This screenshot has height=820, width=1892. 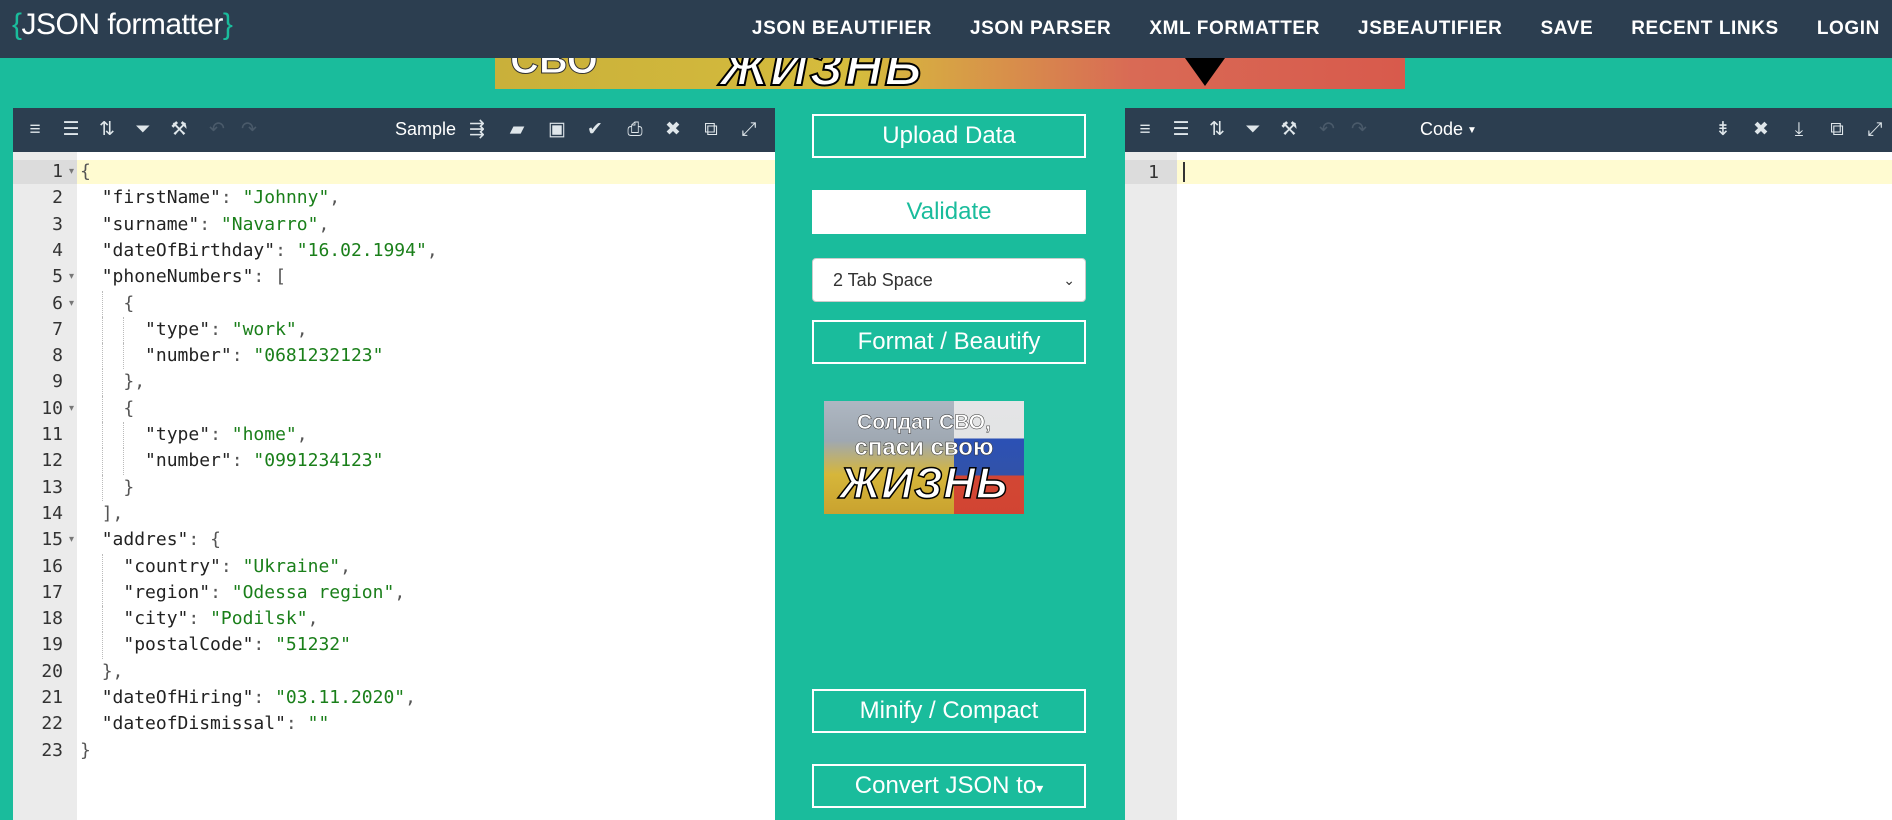 I want to click on side-banner-ad: Солдат СВО, спаси свою ЖИЗНЬ, so click(x=924, y=457).